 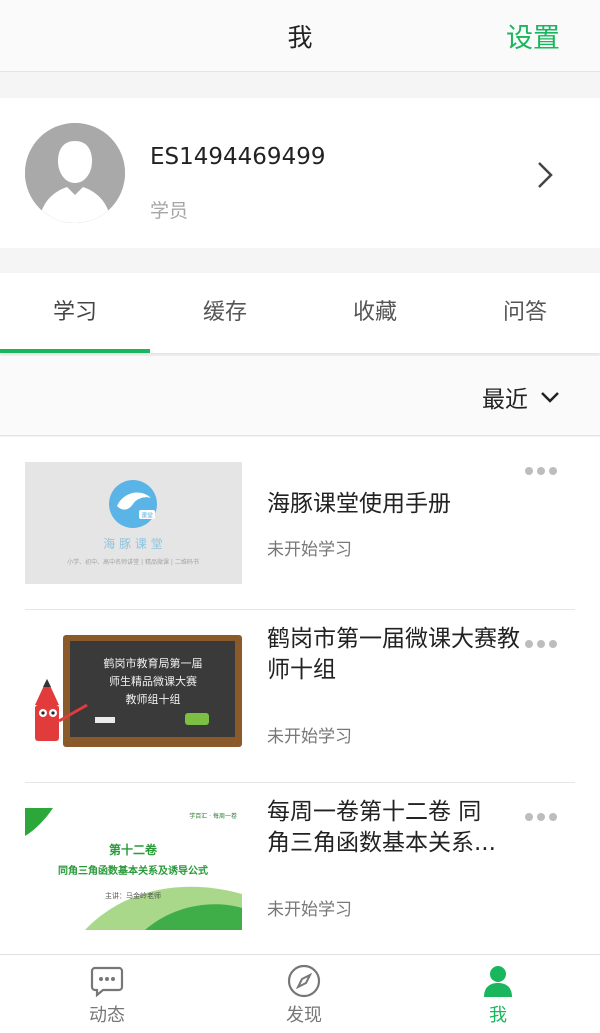 I want to click on profile-card: ES1494469499 学员, so click(x=300, y=173).